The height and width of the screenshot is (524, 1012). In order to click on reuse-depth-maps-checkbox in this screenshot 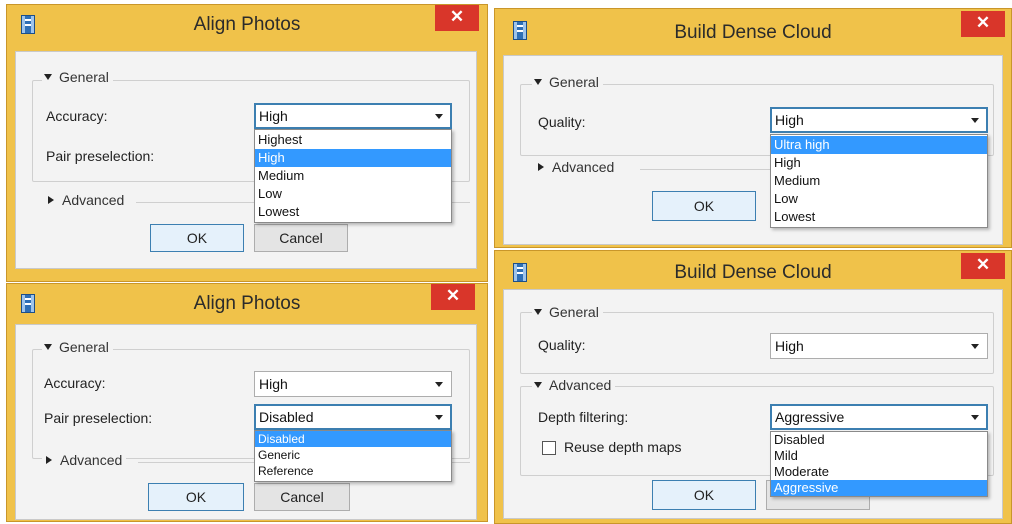, I will do `click(549, 448)`.